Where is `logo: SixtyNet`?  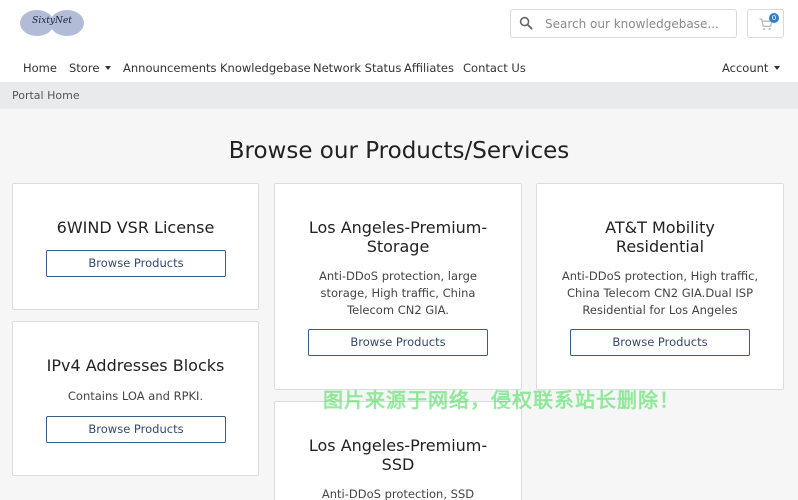
logo: SixtyNet is located at coordinates (53, 24).